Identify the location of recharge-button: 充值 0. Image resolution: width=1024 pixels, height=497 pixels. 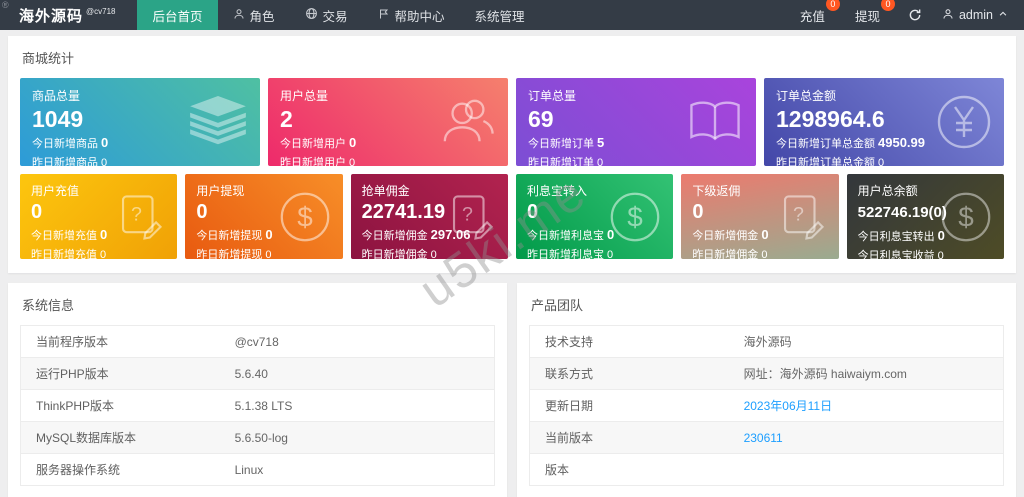
(816, 12).